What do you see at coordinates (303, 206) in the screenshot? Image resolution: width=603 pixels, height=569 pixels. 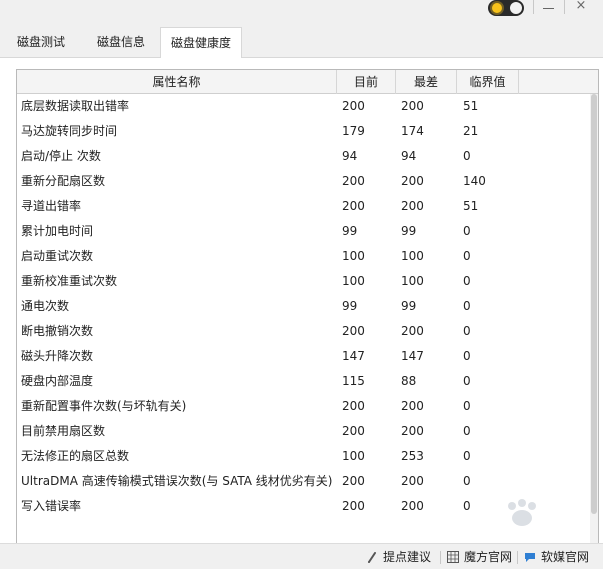 I see `table-row: 寻道出错率 200 200 51` at bounding box center [303, 206].